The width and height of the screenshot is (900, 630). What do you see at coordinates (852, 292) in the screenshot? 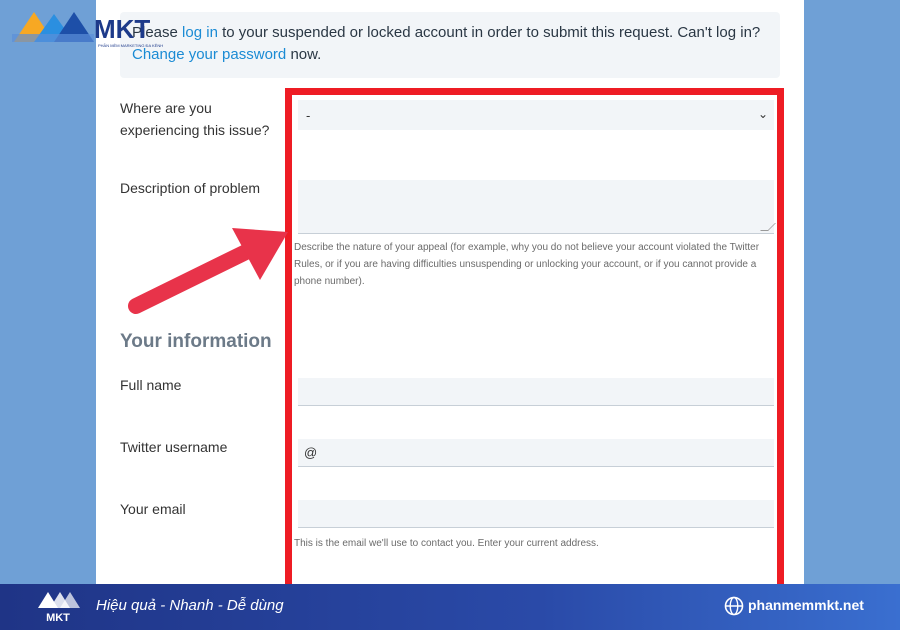
I see `background-right` at bounding box center [852, 292].